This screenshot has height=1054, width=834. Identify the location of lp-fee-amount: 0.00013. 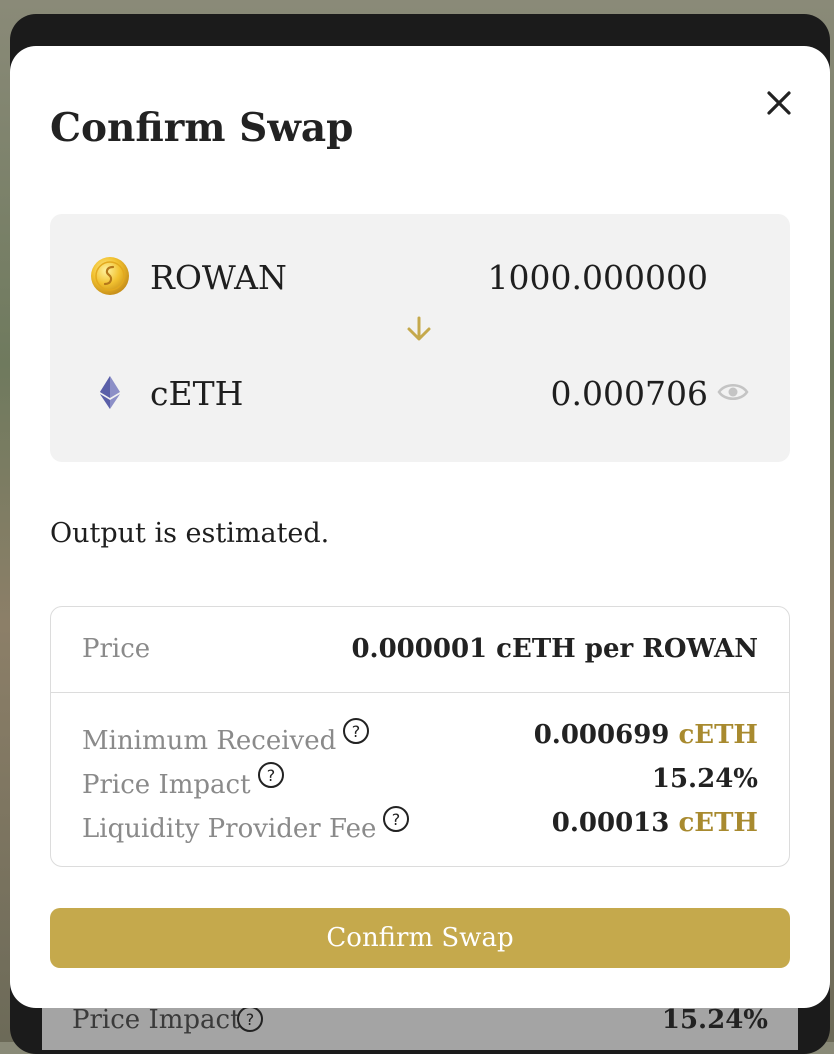
(610, 823).